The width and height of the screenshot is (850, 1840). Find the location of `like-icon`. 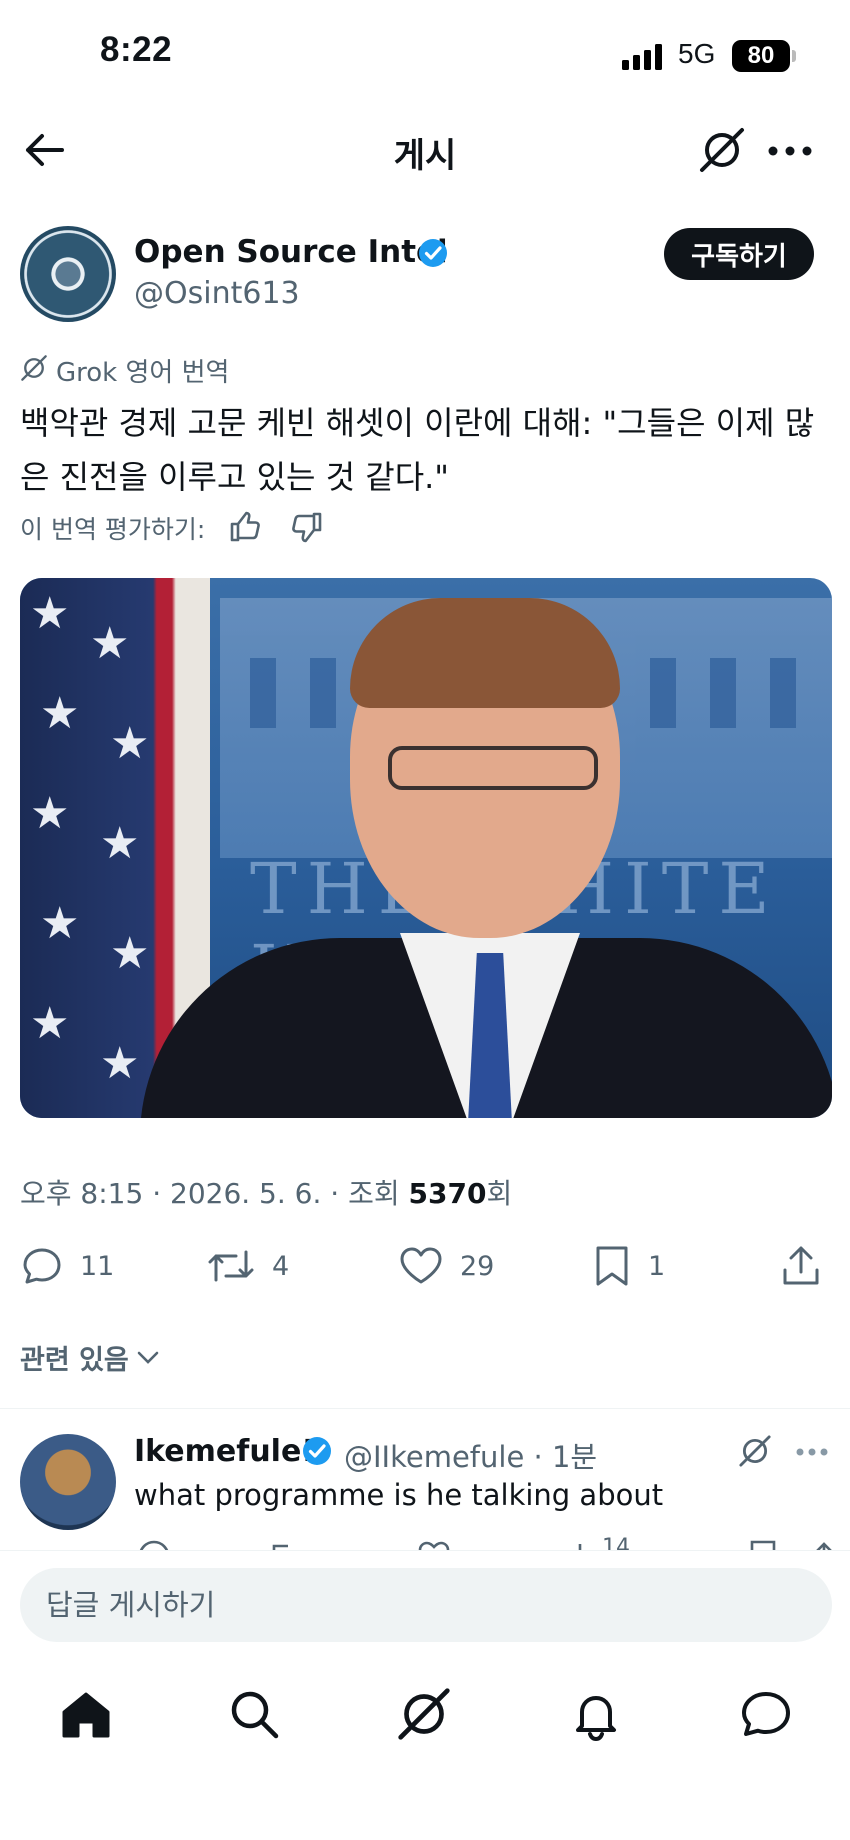

like-icon is located at coordinates (421, 1265).